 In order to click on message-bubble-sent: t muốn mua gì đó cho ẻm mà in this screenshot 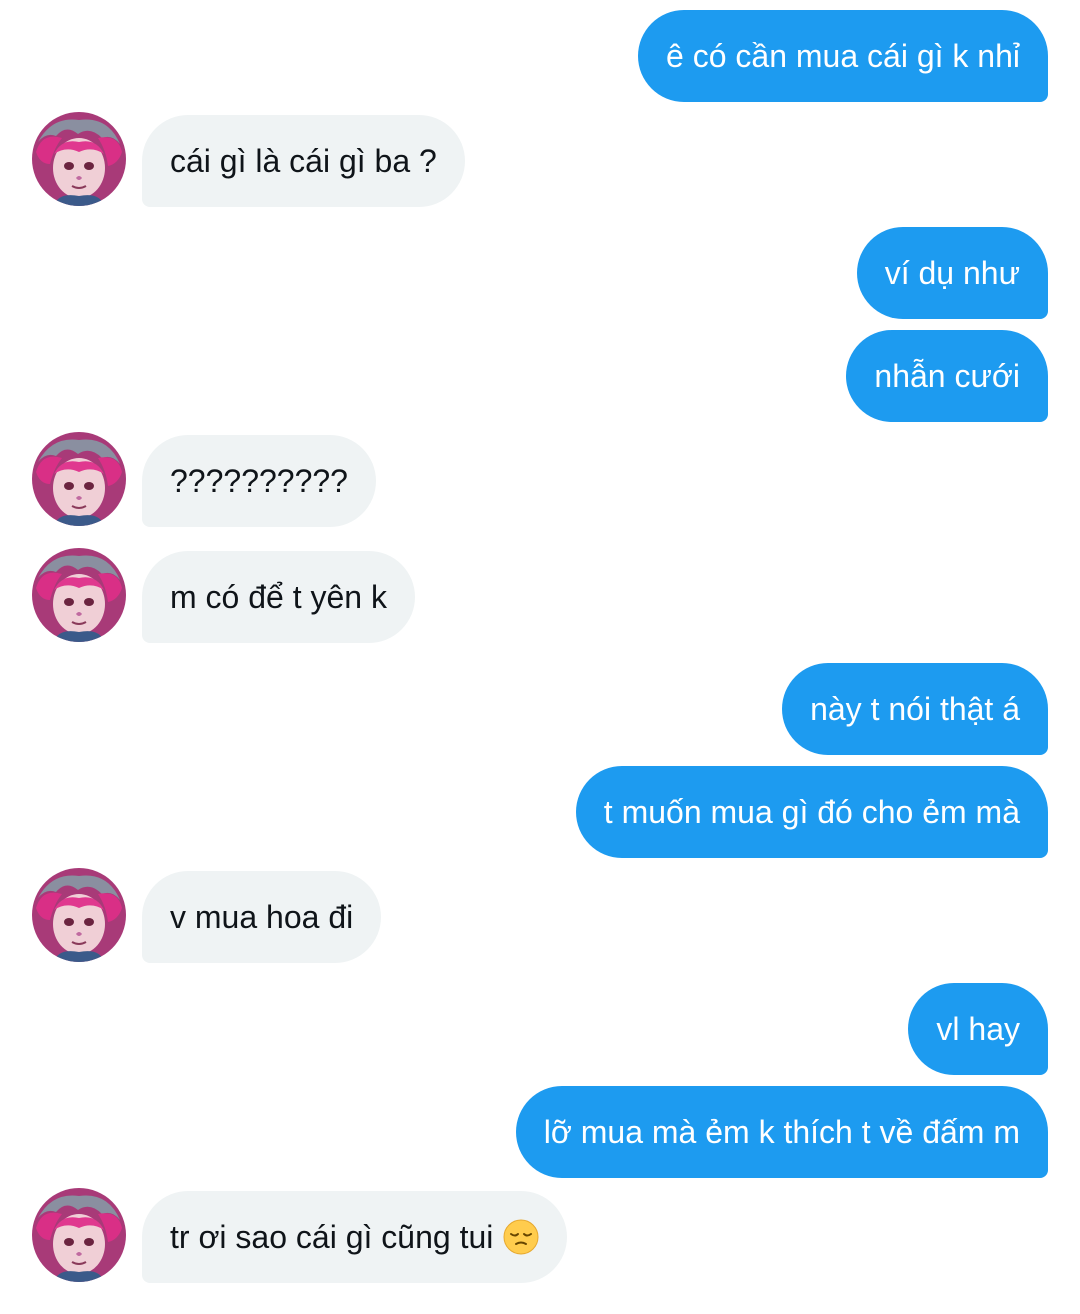, I will do `click(811, 812)`.